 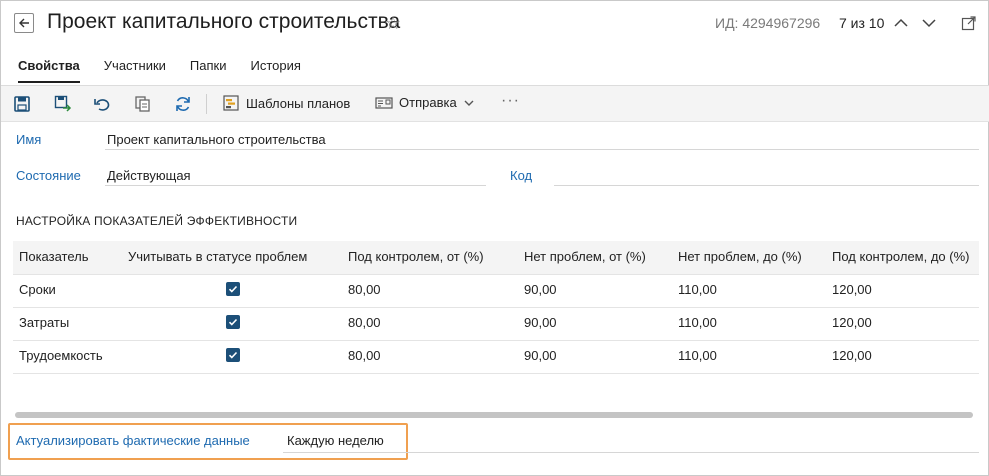 I want to click on more-options-button: ···, so click(x=510, y=101).